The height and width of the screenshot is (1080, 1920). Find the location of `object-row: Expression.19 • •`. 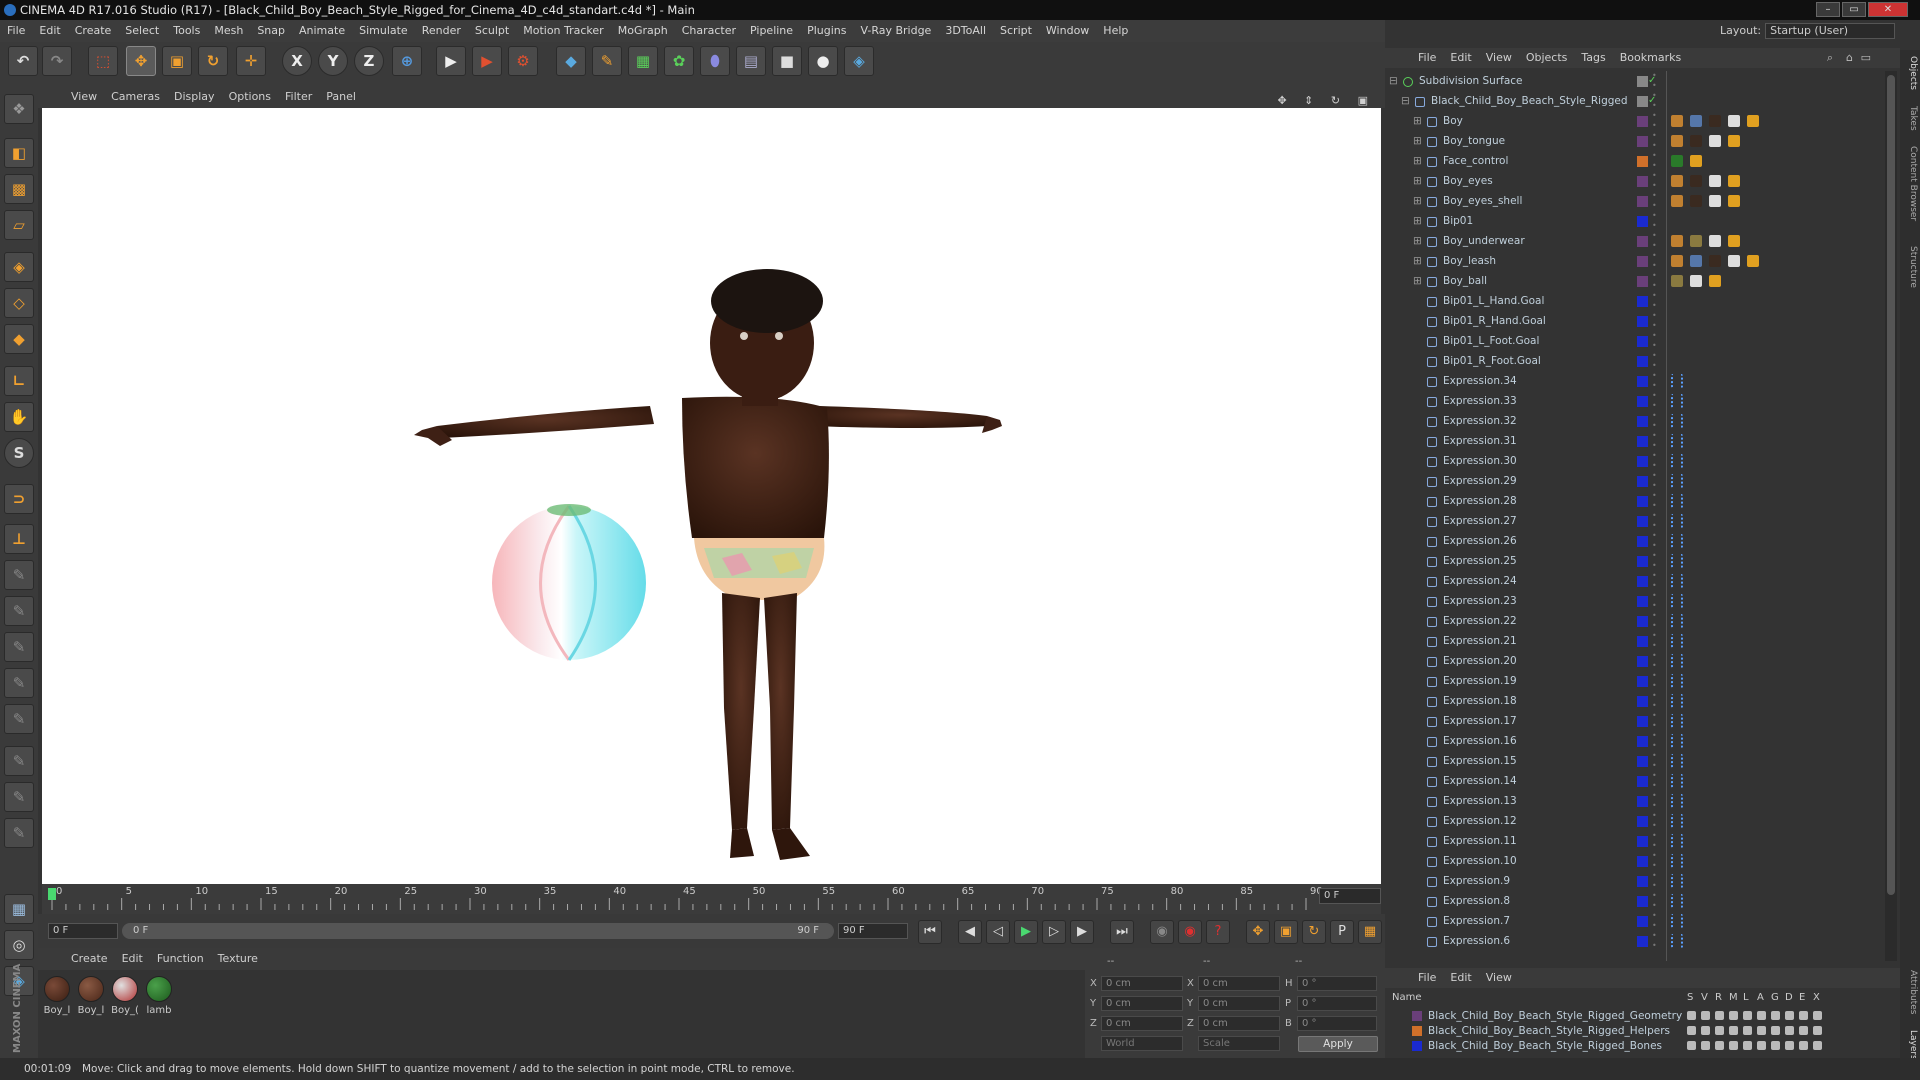

object-row: Expression.19 • • is located at coordinates (1635, 681).